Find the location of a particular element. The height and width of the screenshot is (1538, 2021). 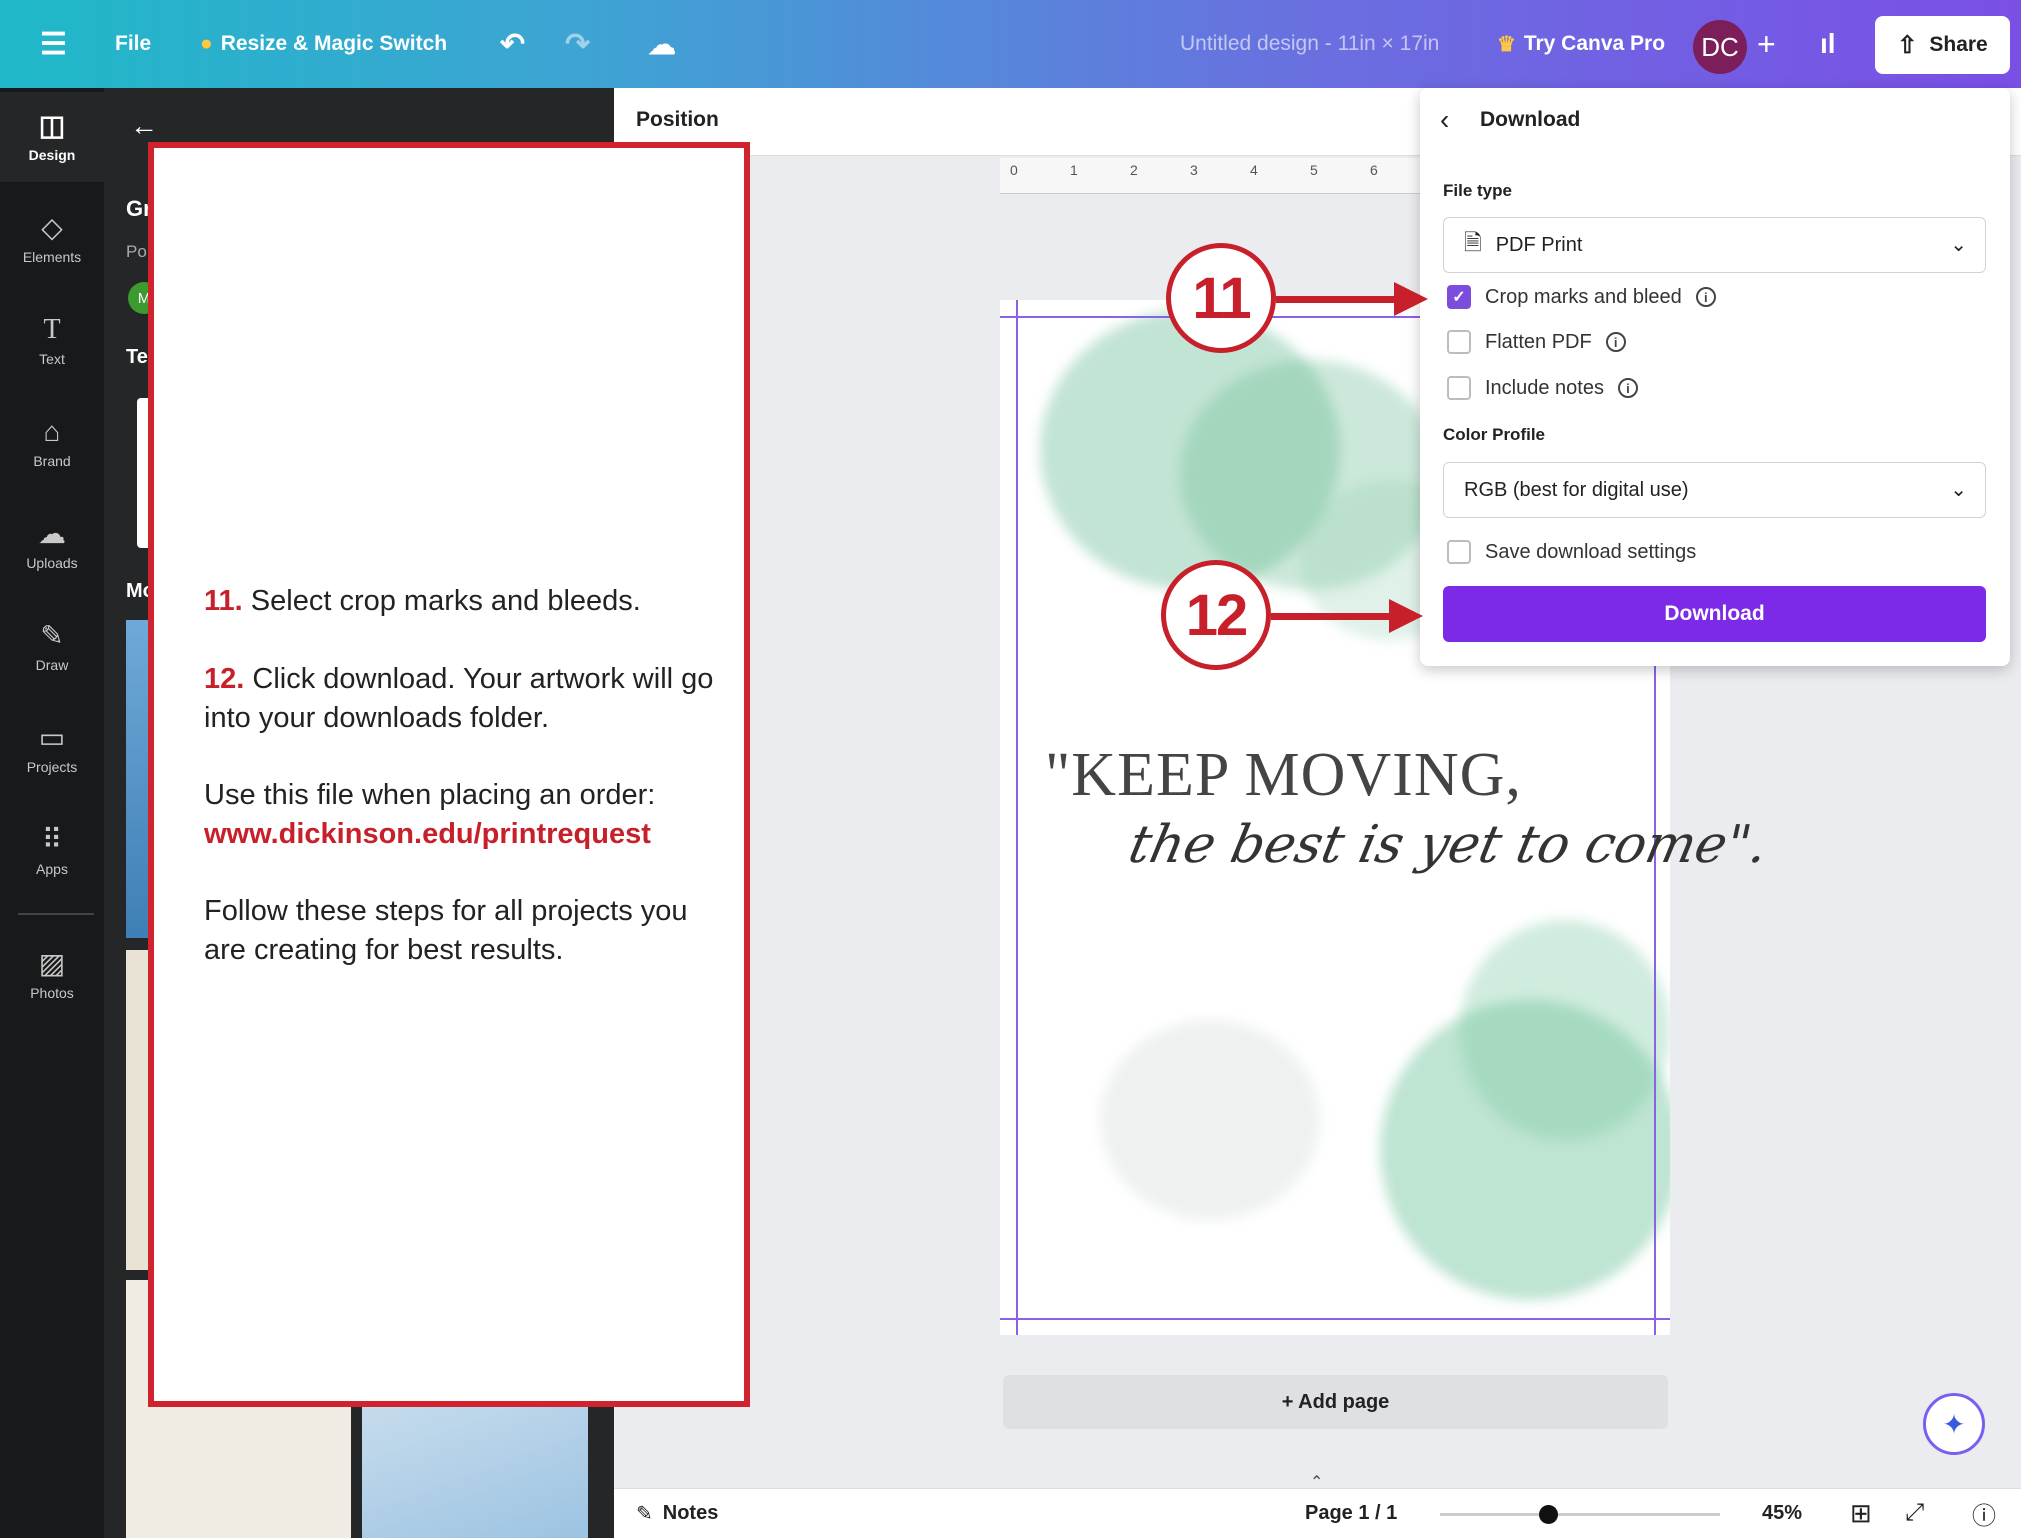

rail-label: Elements is located at coordinates (52, 257).